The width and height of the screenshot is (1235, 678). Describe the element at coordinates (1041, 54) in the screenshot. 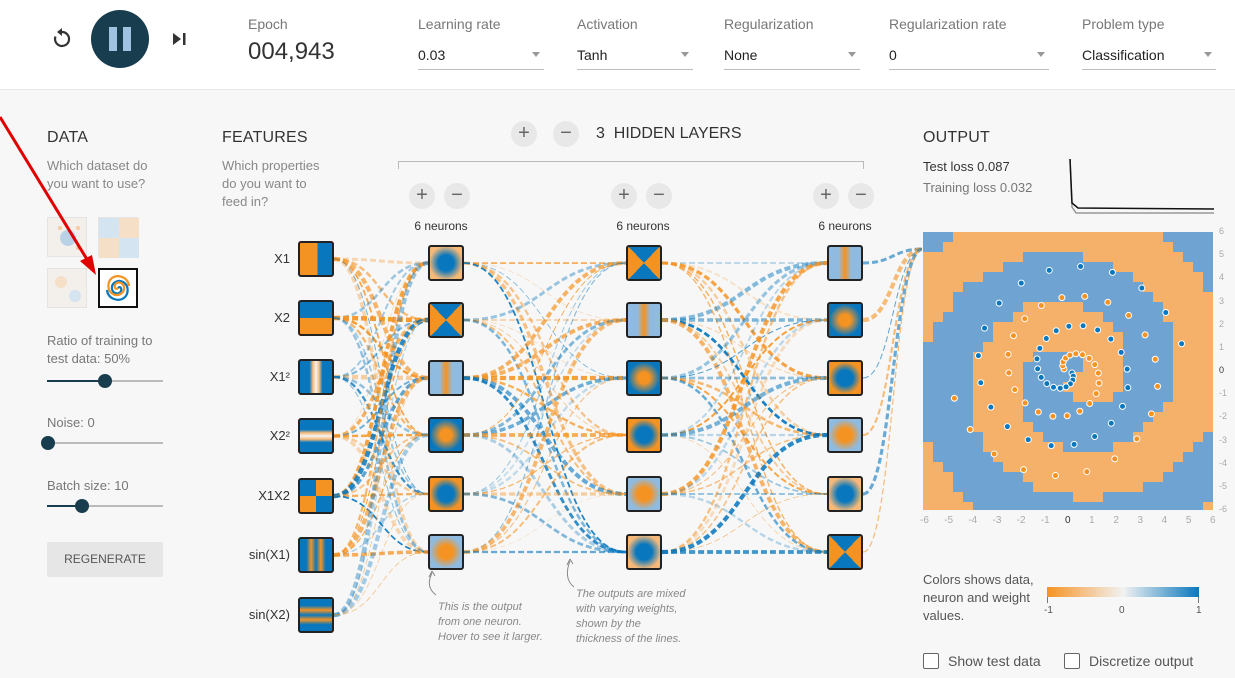

I see `chevron-down-icon` at that location.